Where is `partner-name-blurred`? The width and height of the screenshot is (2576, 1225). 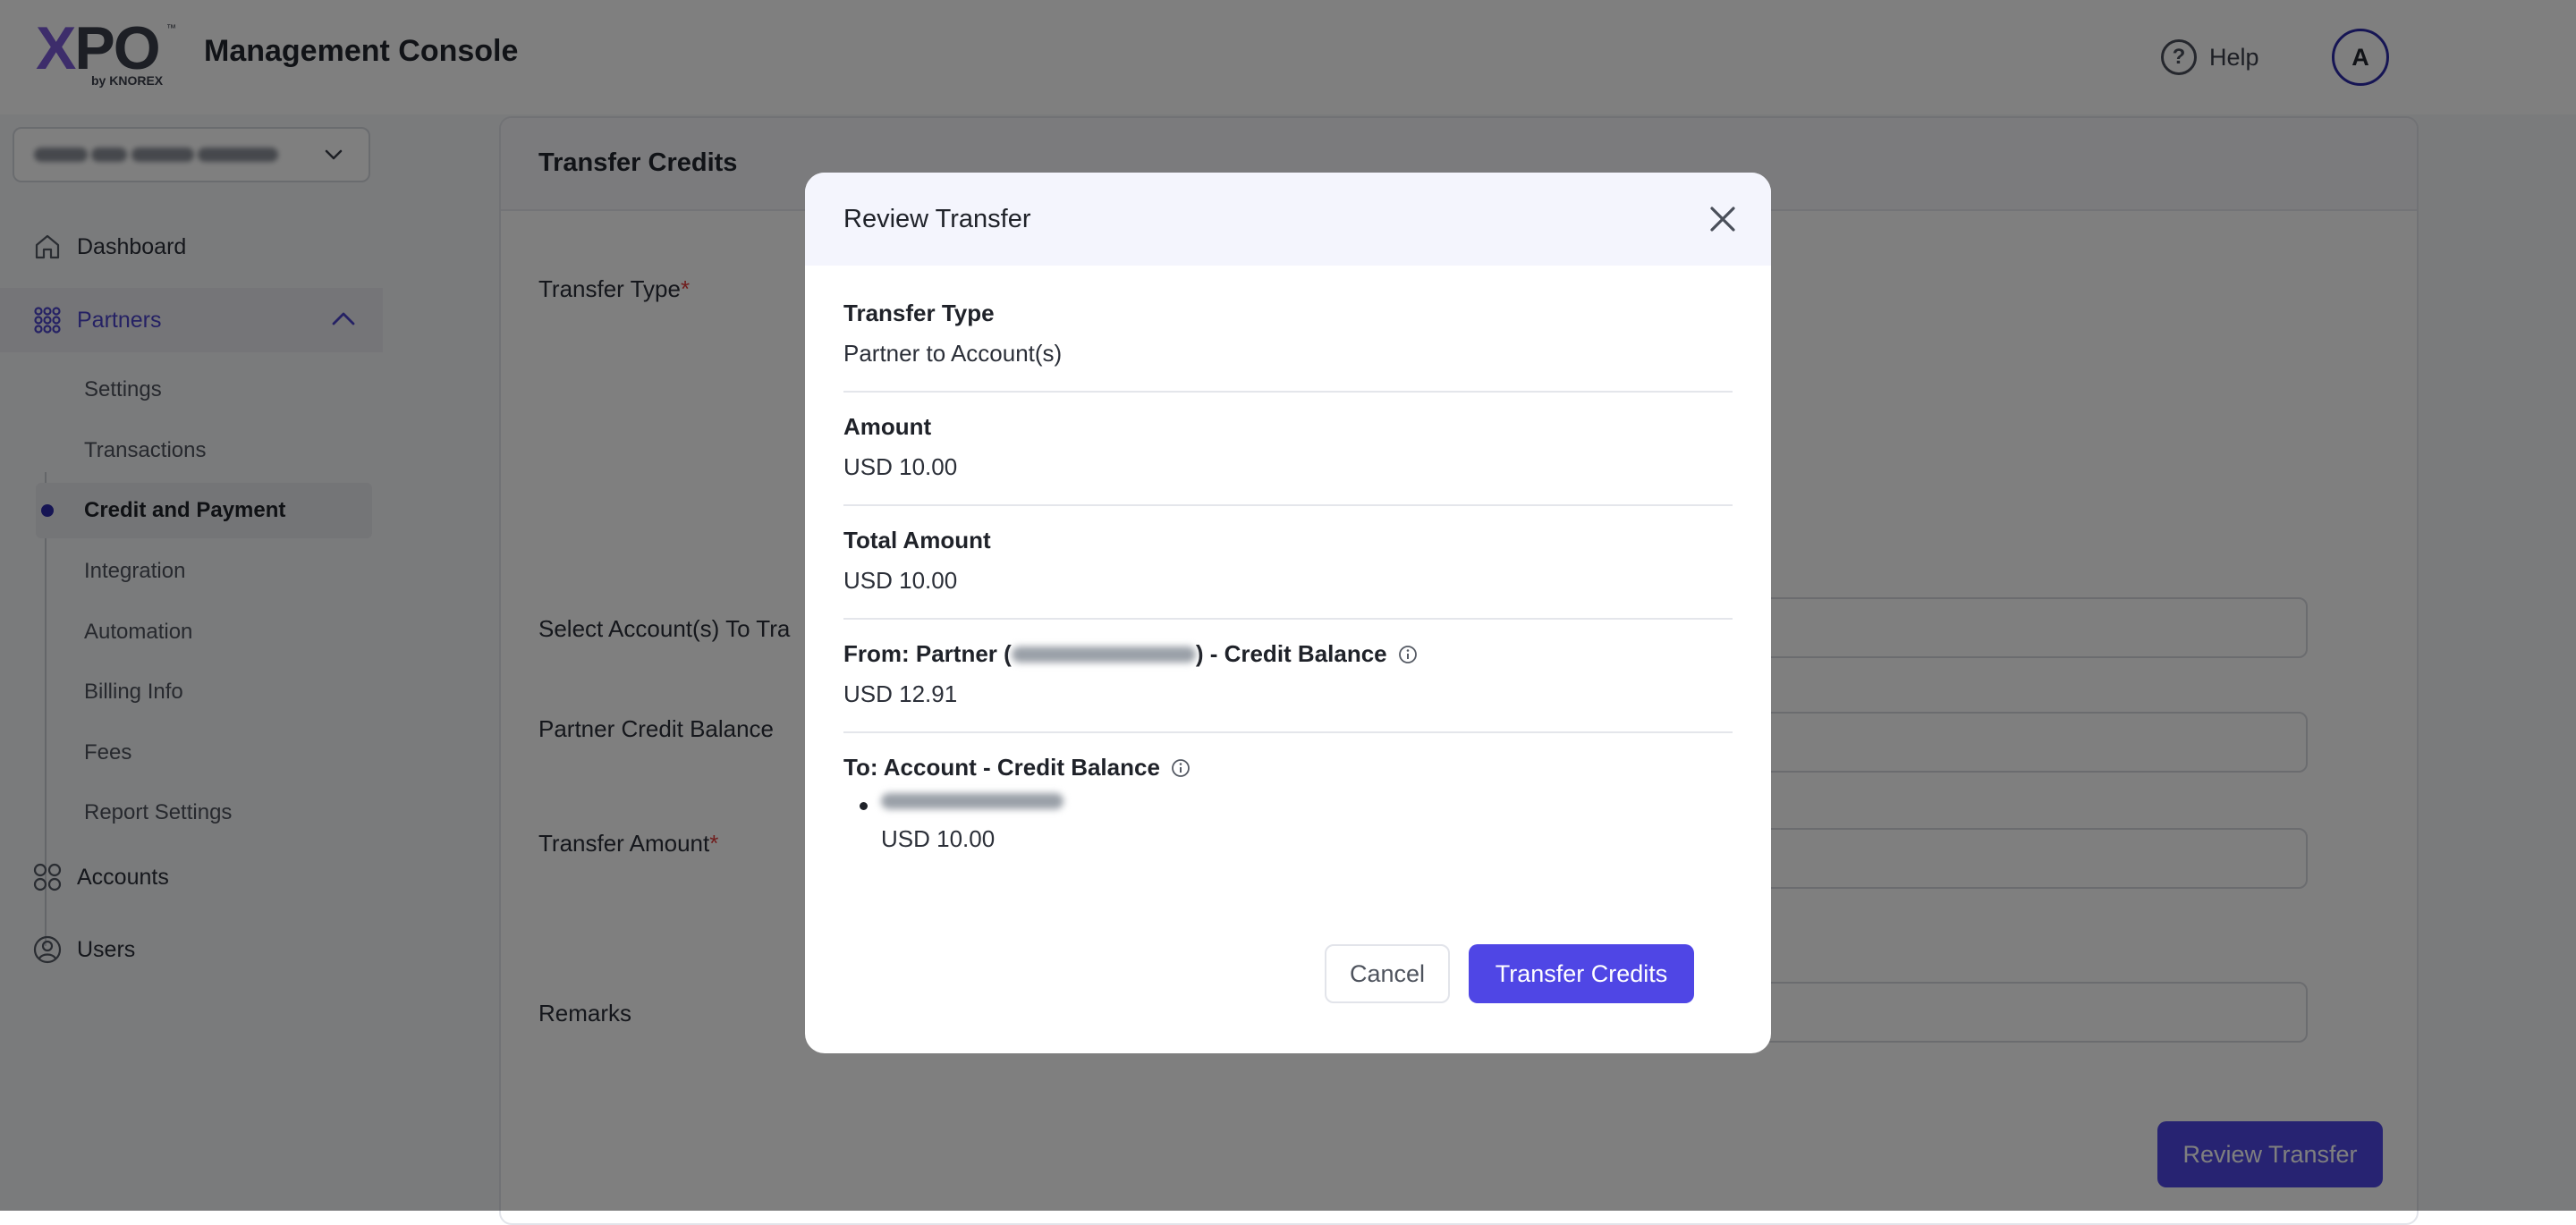
partner-name-blurred is located at coordinates (1103, 654).